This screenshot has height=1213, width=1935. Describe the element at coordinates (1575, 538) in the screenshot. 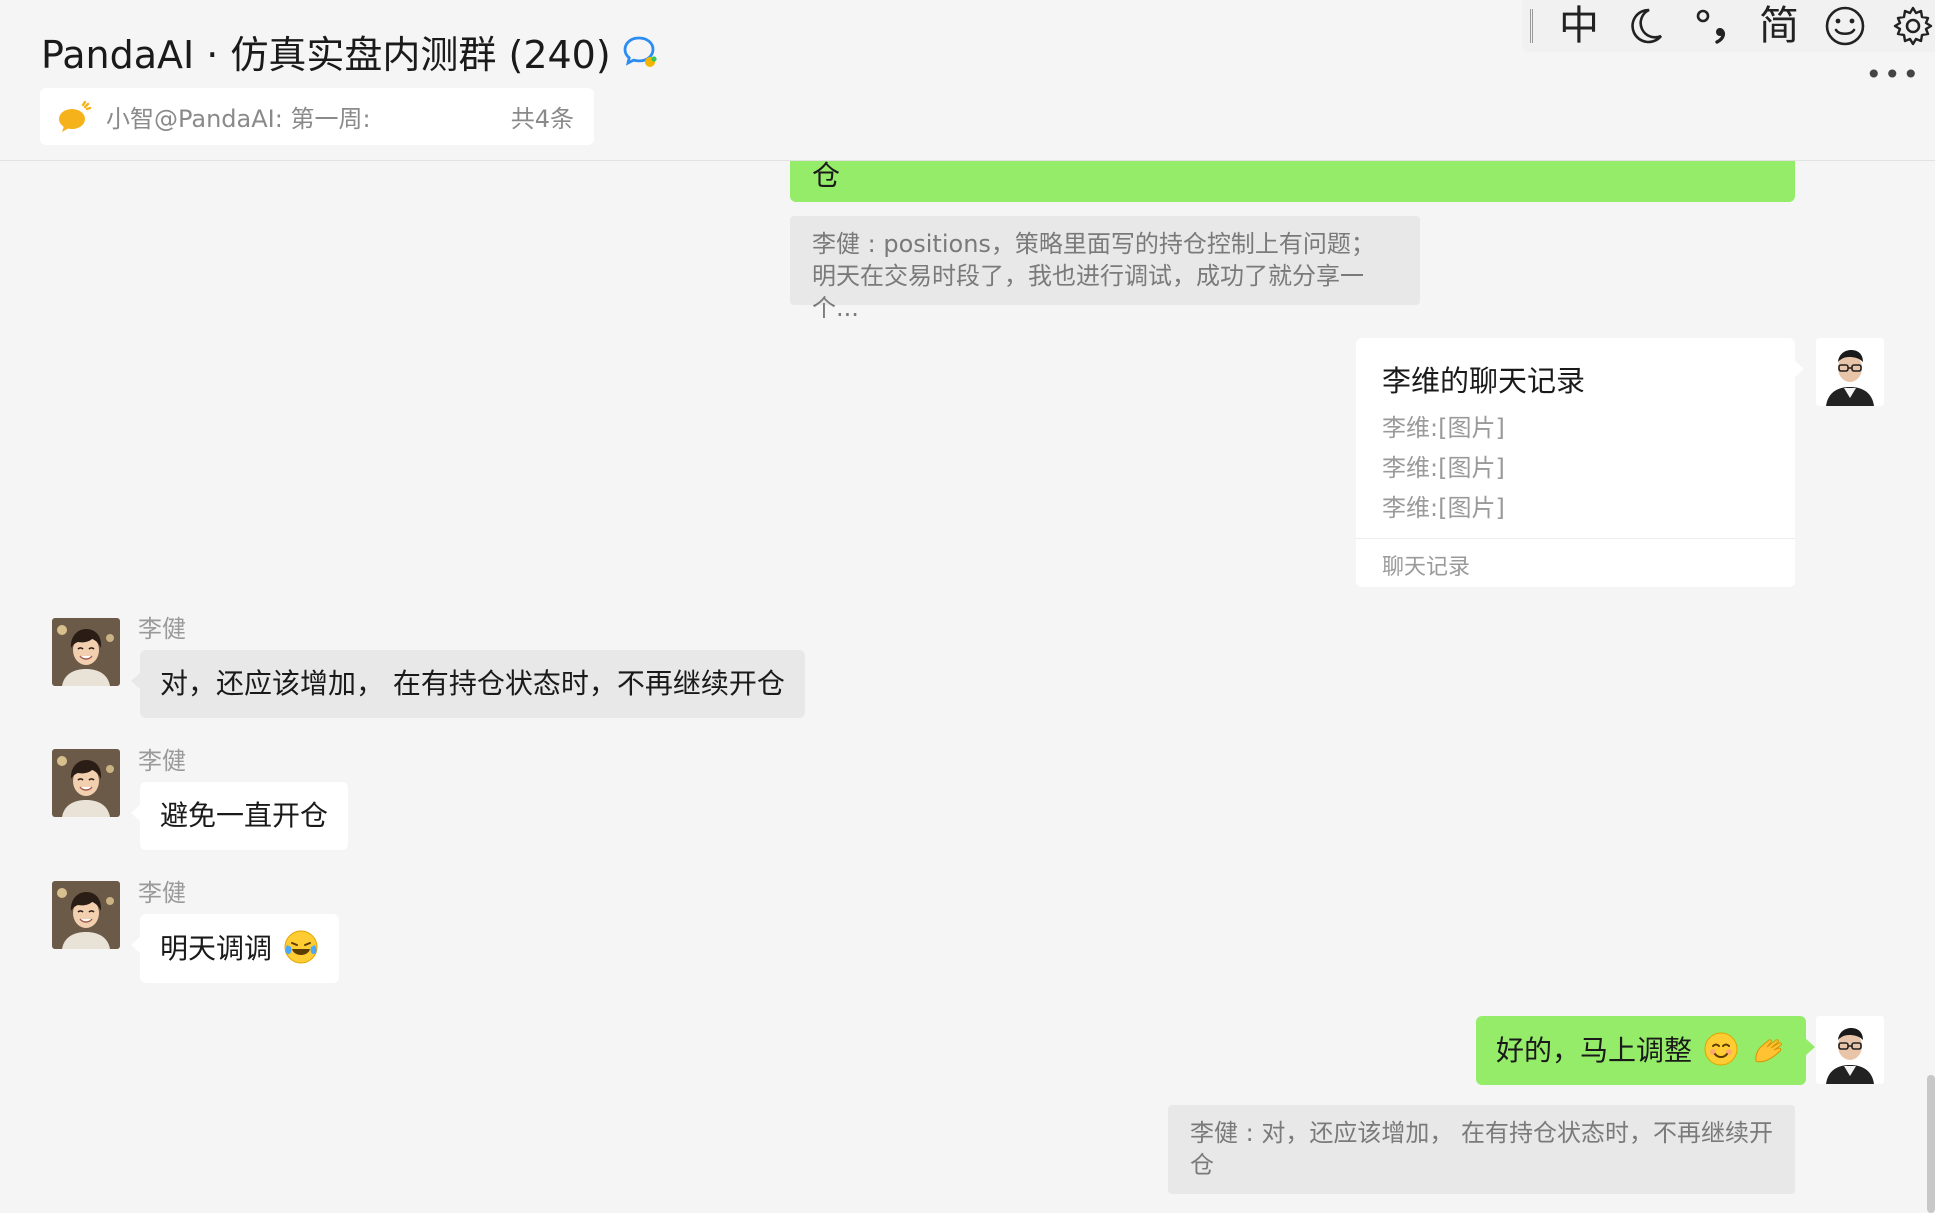

I see `divider` at that location.